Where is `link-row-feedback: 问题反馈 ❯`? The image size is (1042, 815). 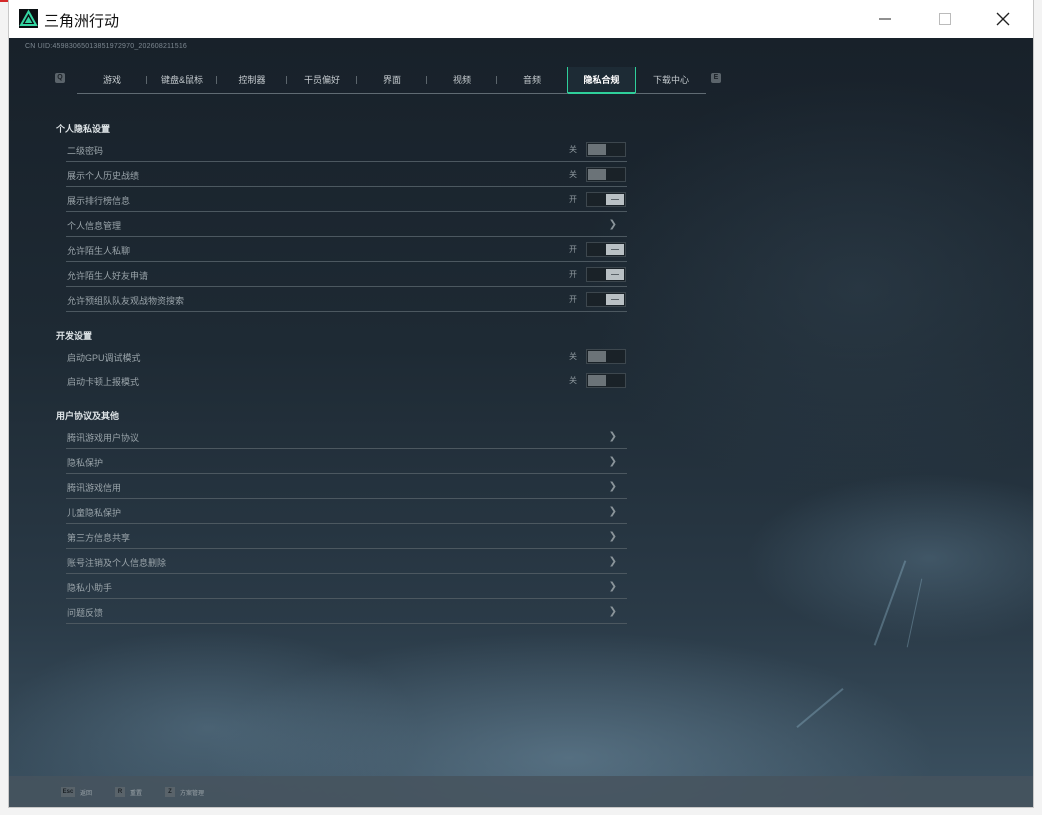 link-row-feedback: 问题反馈 ❯ is located at coordinates (346, 611).